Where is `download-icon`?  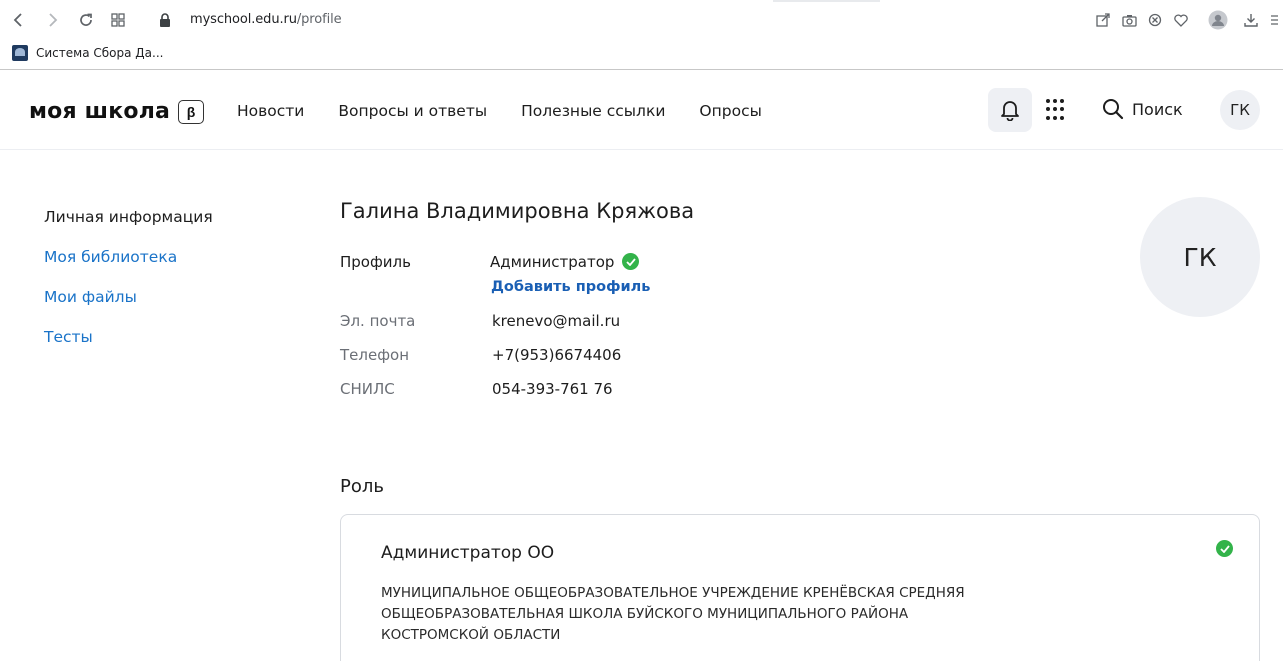 download-icon is located at coordinates (1251, 20).